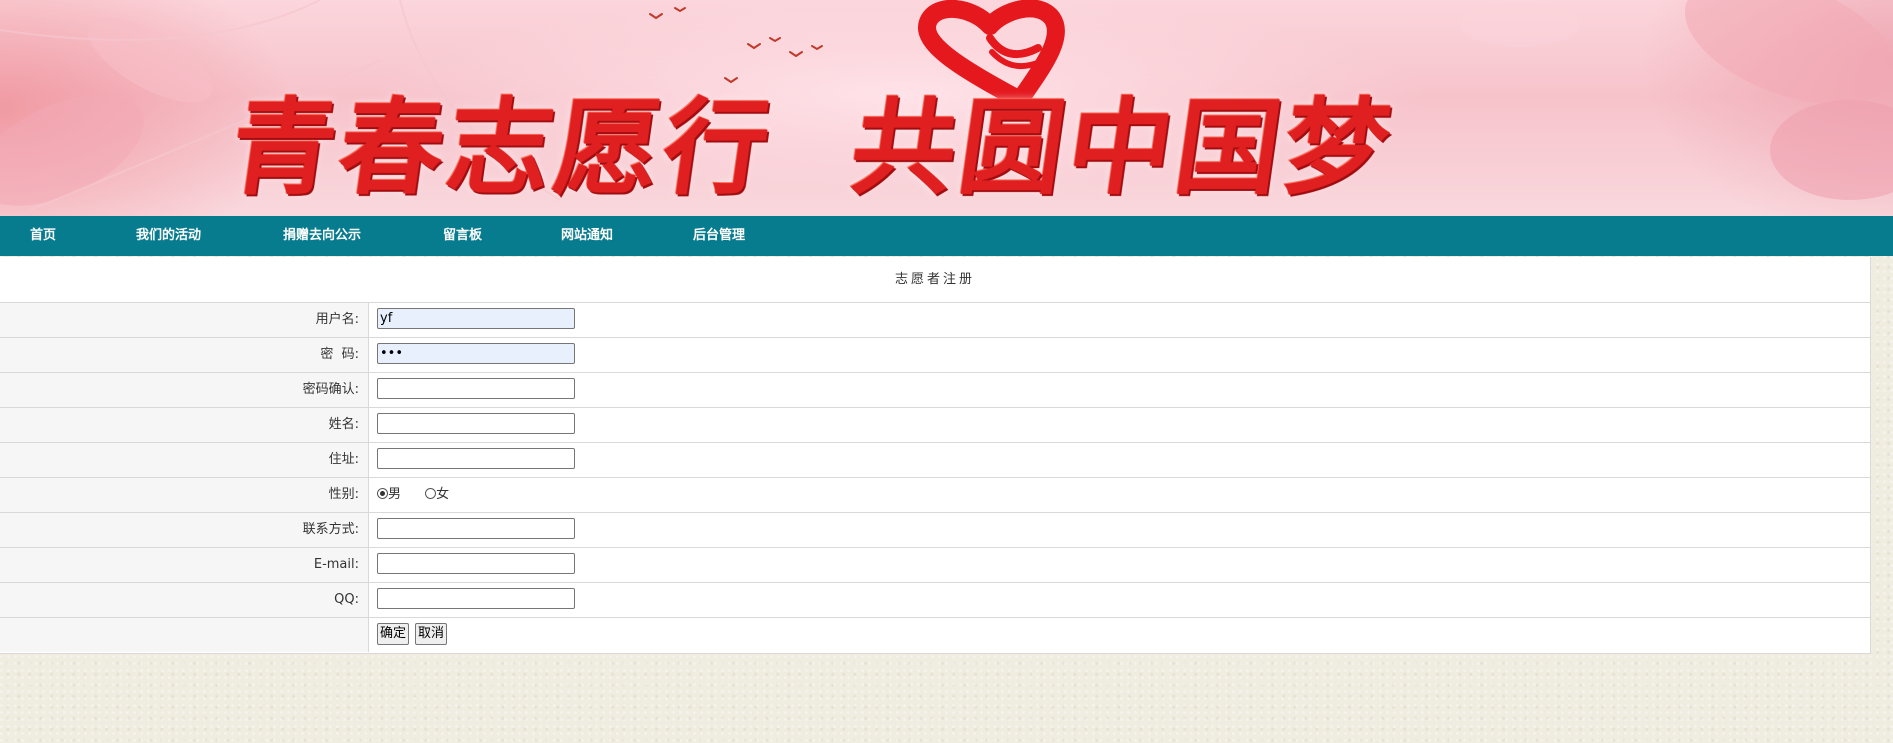 The width and height of the screenshot is (1893, 743). I want to click on username-field, so click(476, 318).